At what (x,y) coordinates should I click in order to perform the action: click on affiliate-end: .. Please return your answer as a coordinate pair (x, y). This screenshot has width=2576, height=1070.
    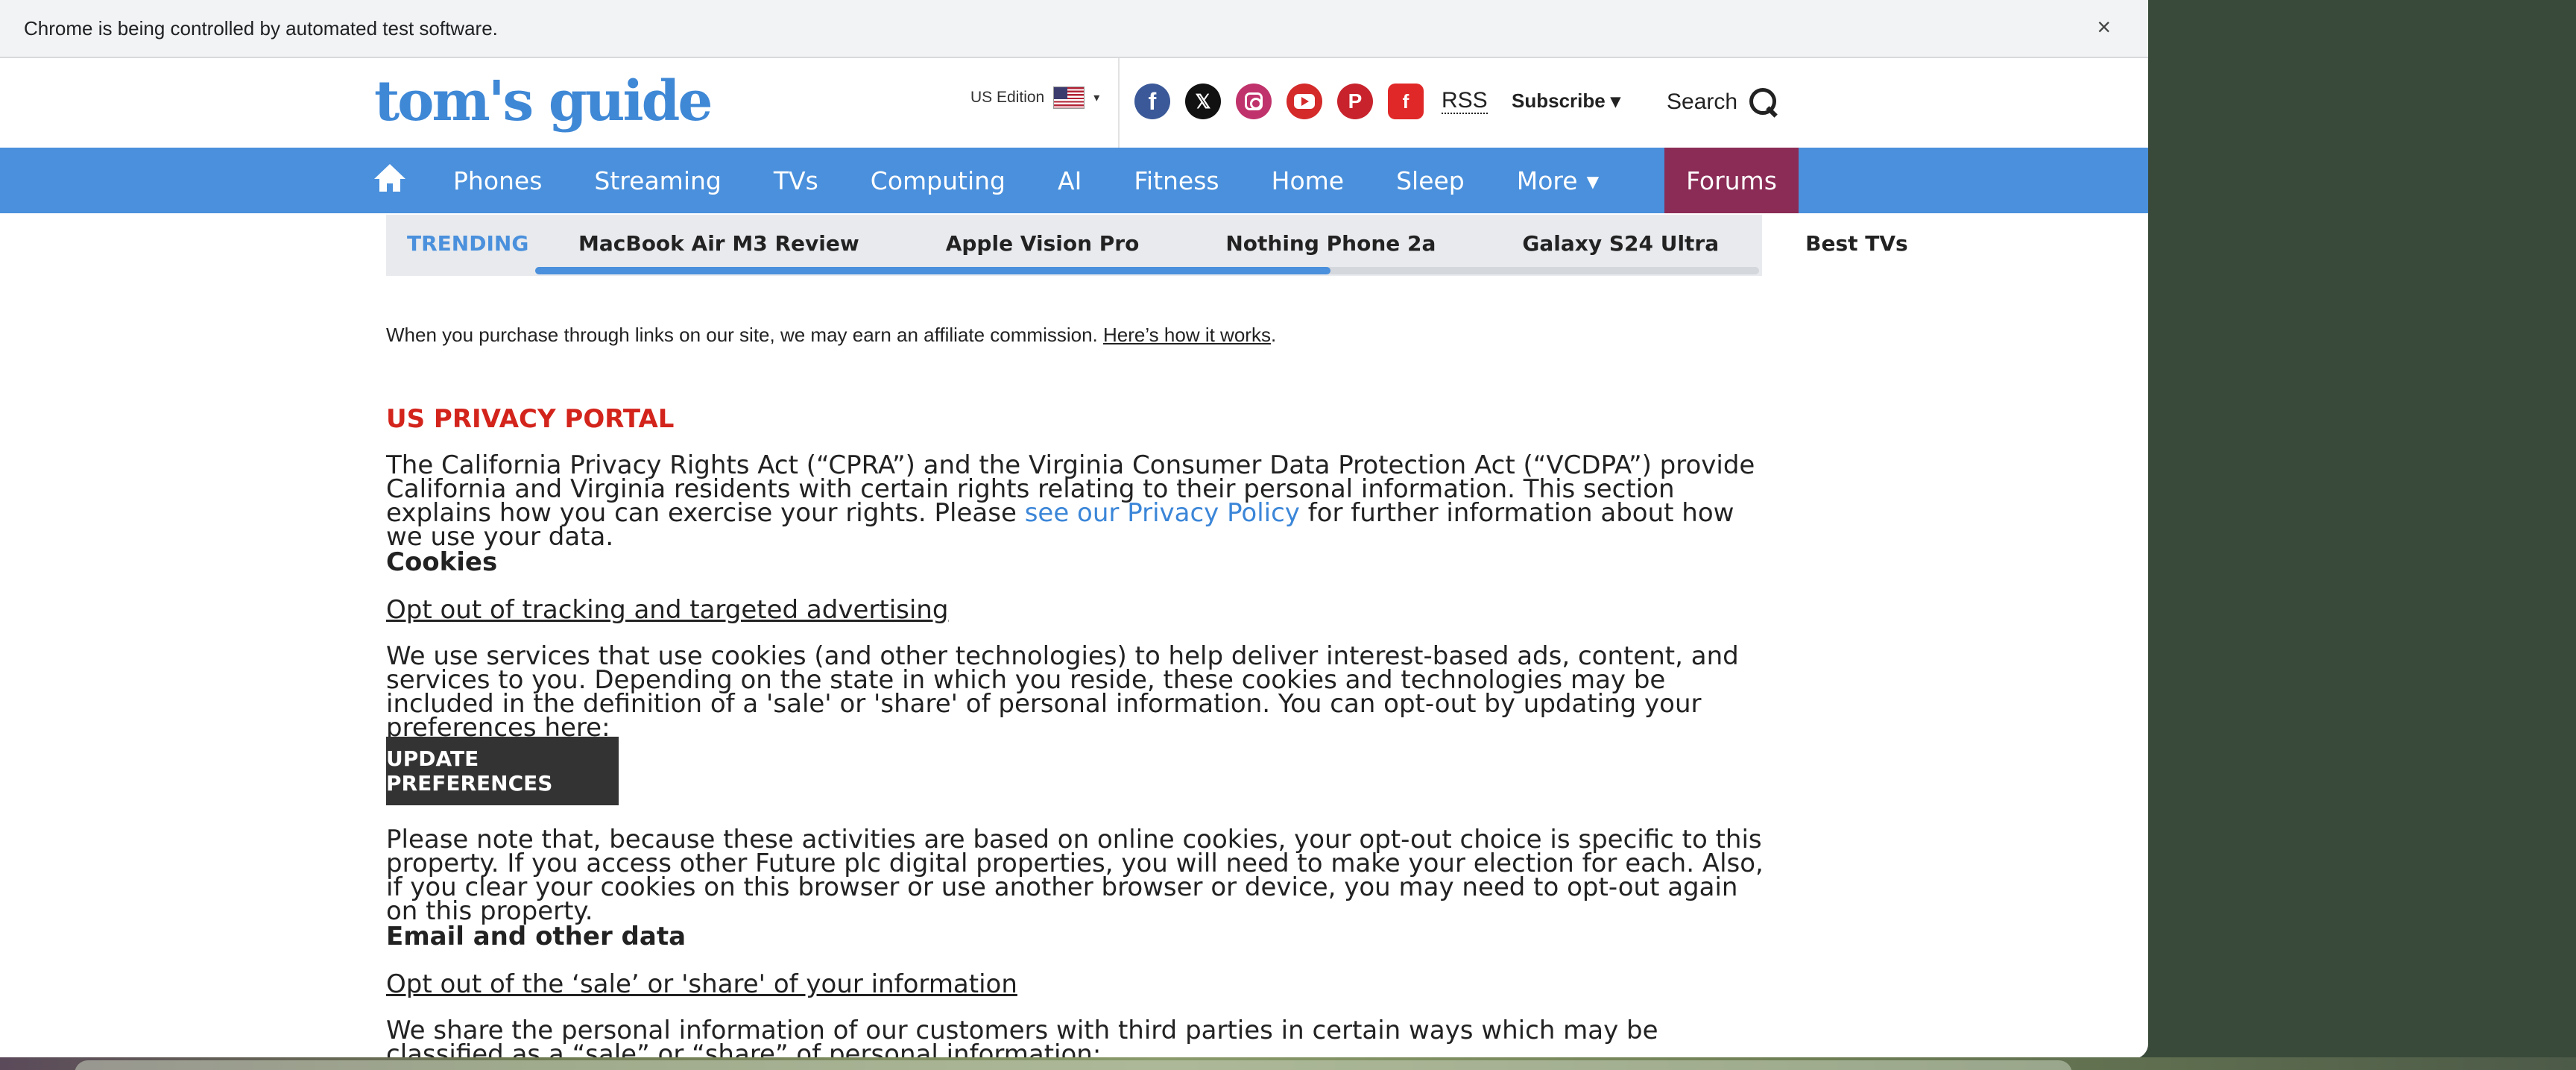
    Looking at the image, I should click on (1273, 335).